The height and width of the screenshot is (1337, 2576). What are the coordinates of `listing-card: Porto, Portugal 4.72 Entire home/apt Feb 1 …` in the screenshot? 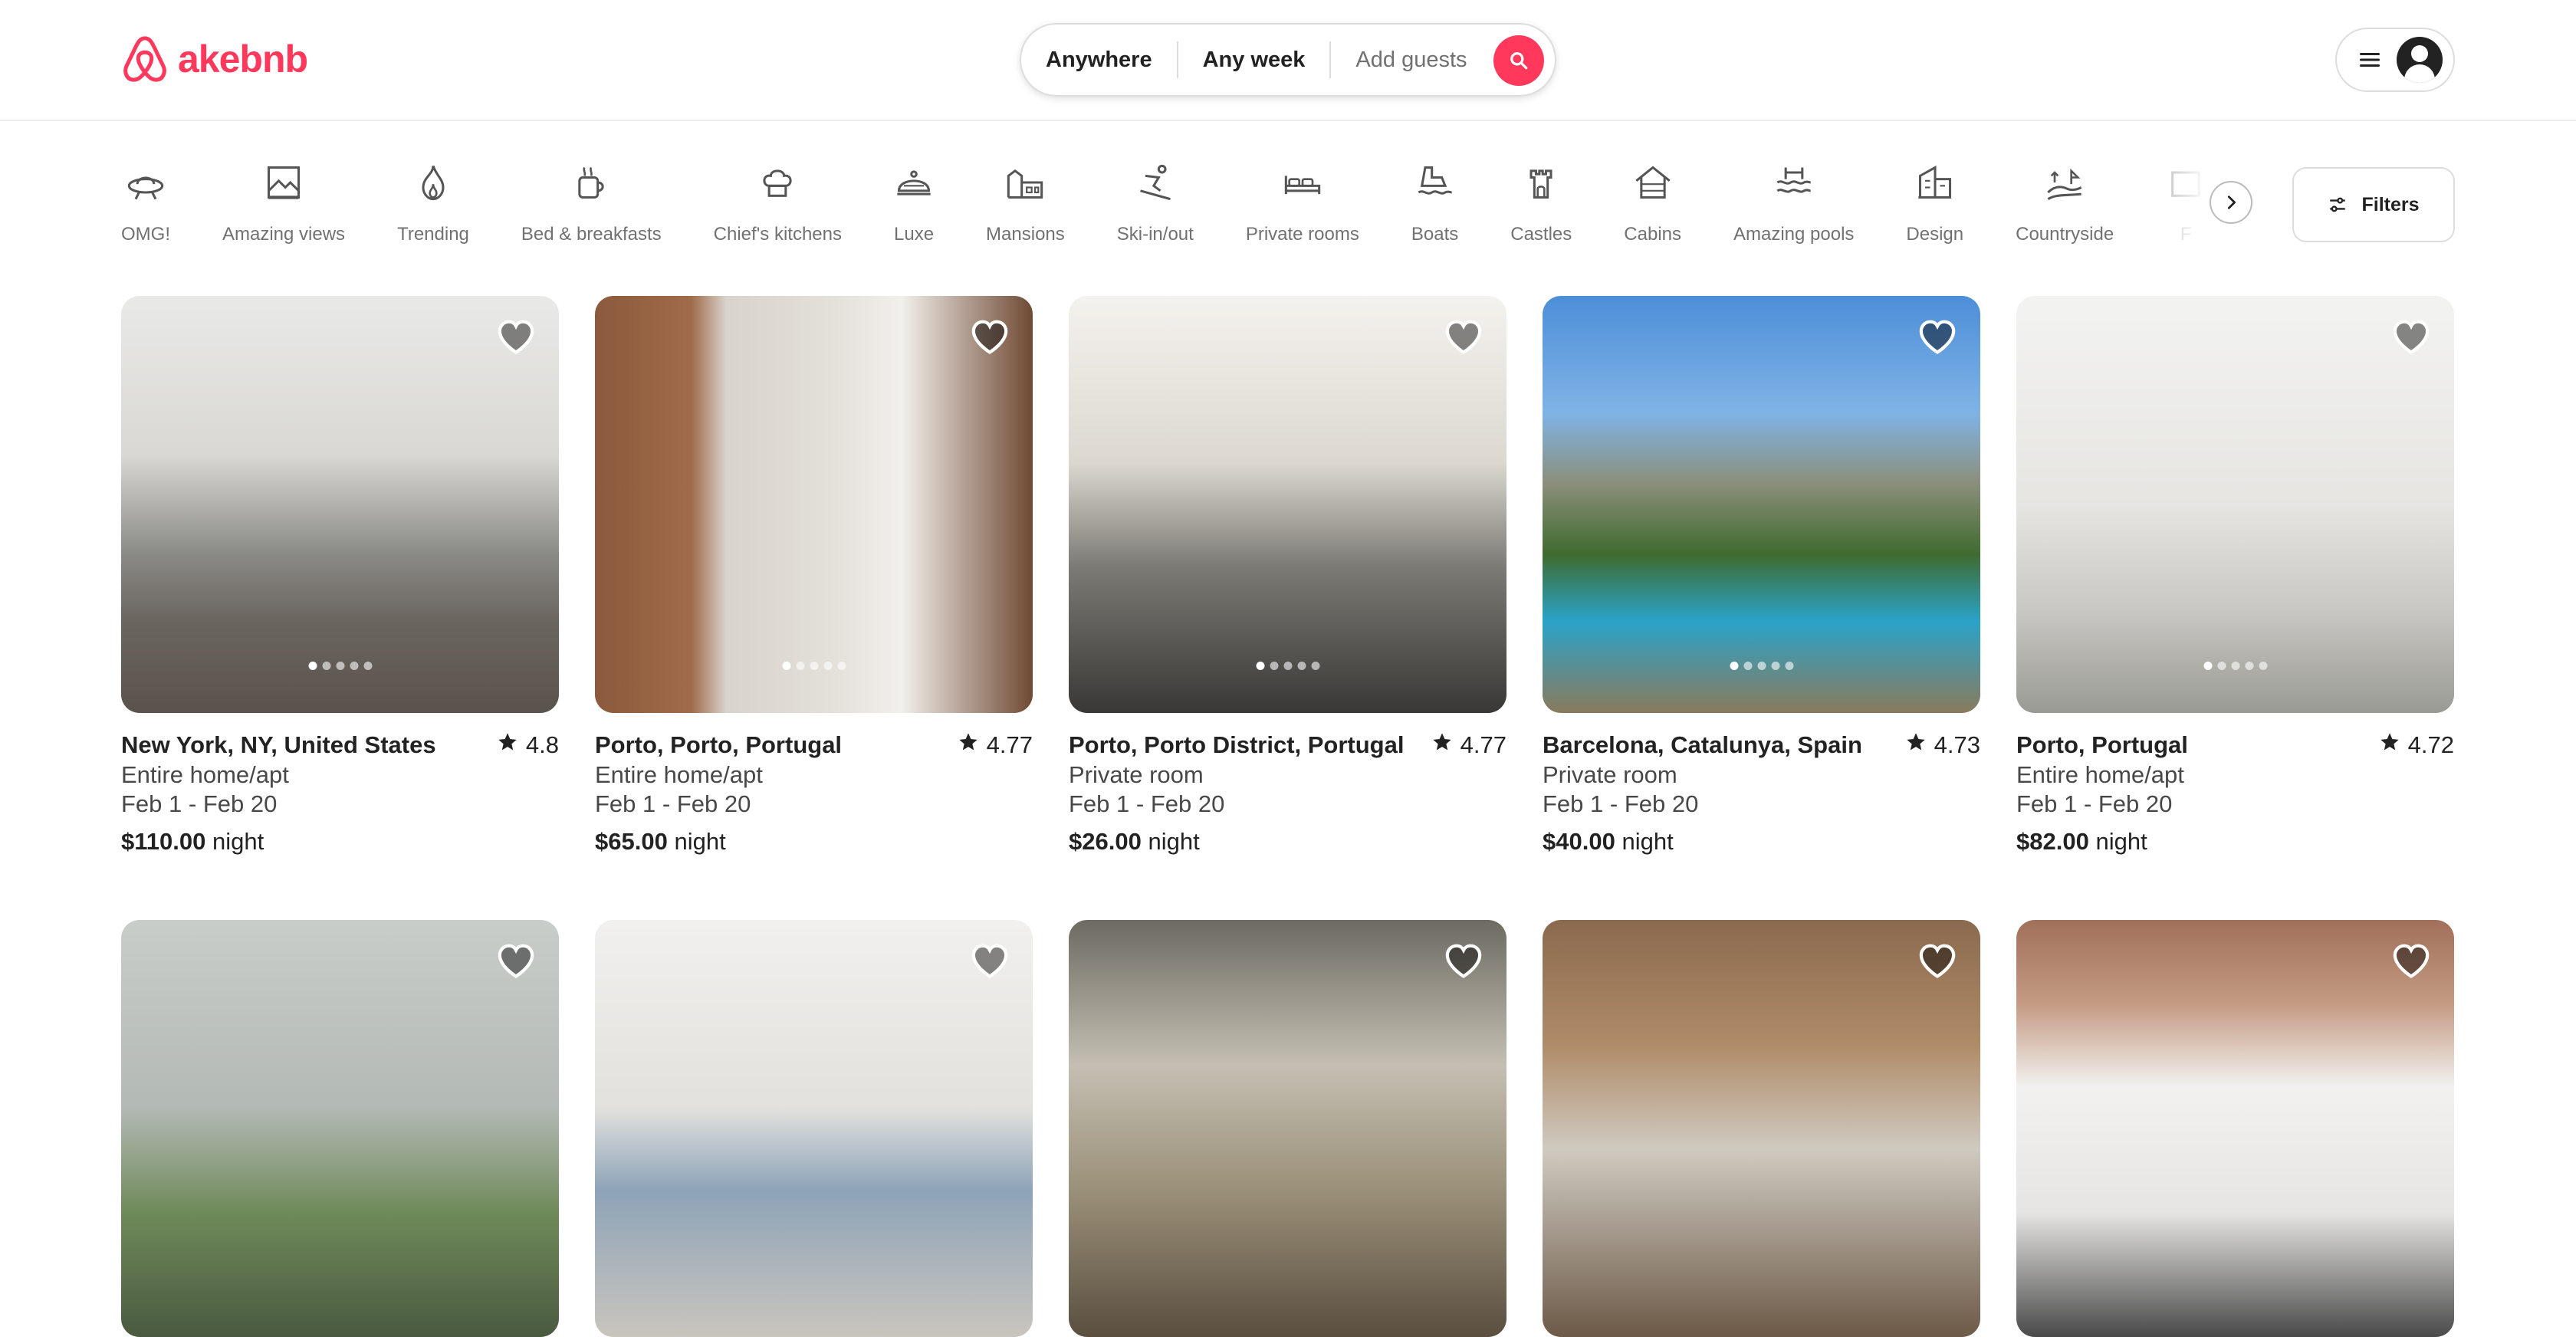 It's located at (2235, 577).